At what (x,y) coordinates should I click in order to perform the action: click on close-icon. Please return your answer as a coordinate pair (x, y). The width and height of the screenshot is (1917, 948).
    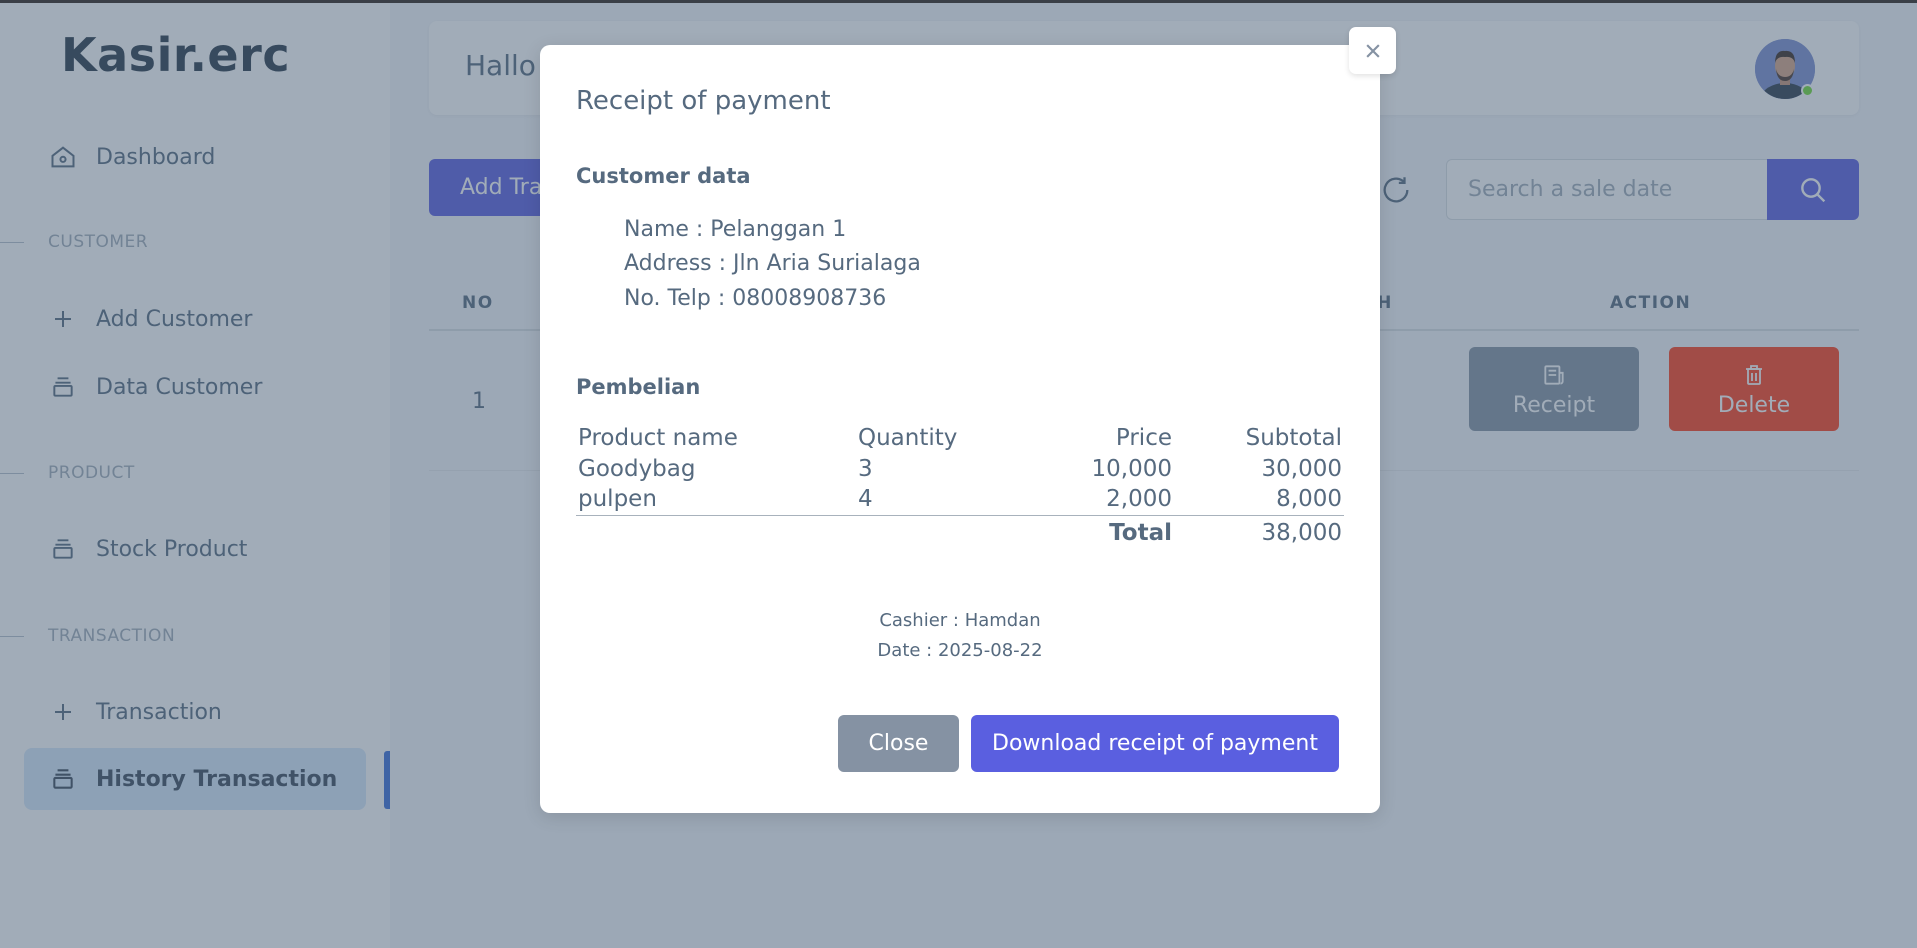
    Looking at the image, I should click on (1372, 50).